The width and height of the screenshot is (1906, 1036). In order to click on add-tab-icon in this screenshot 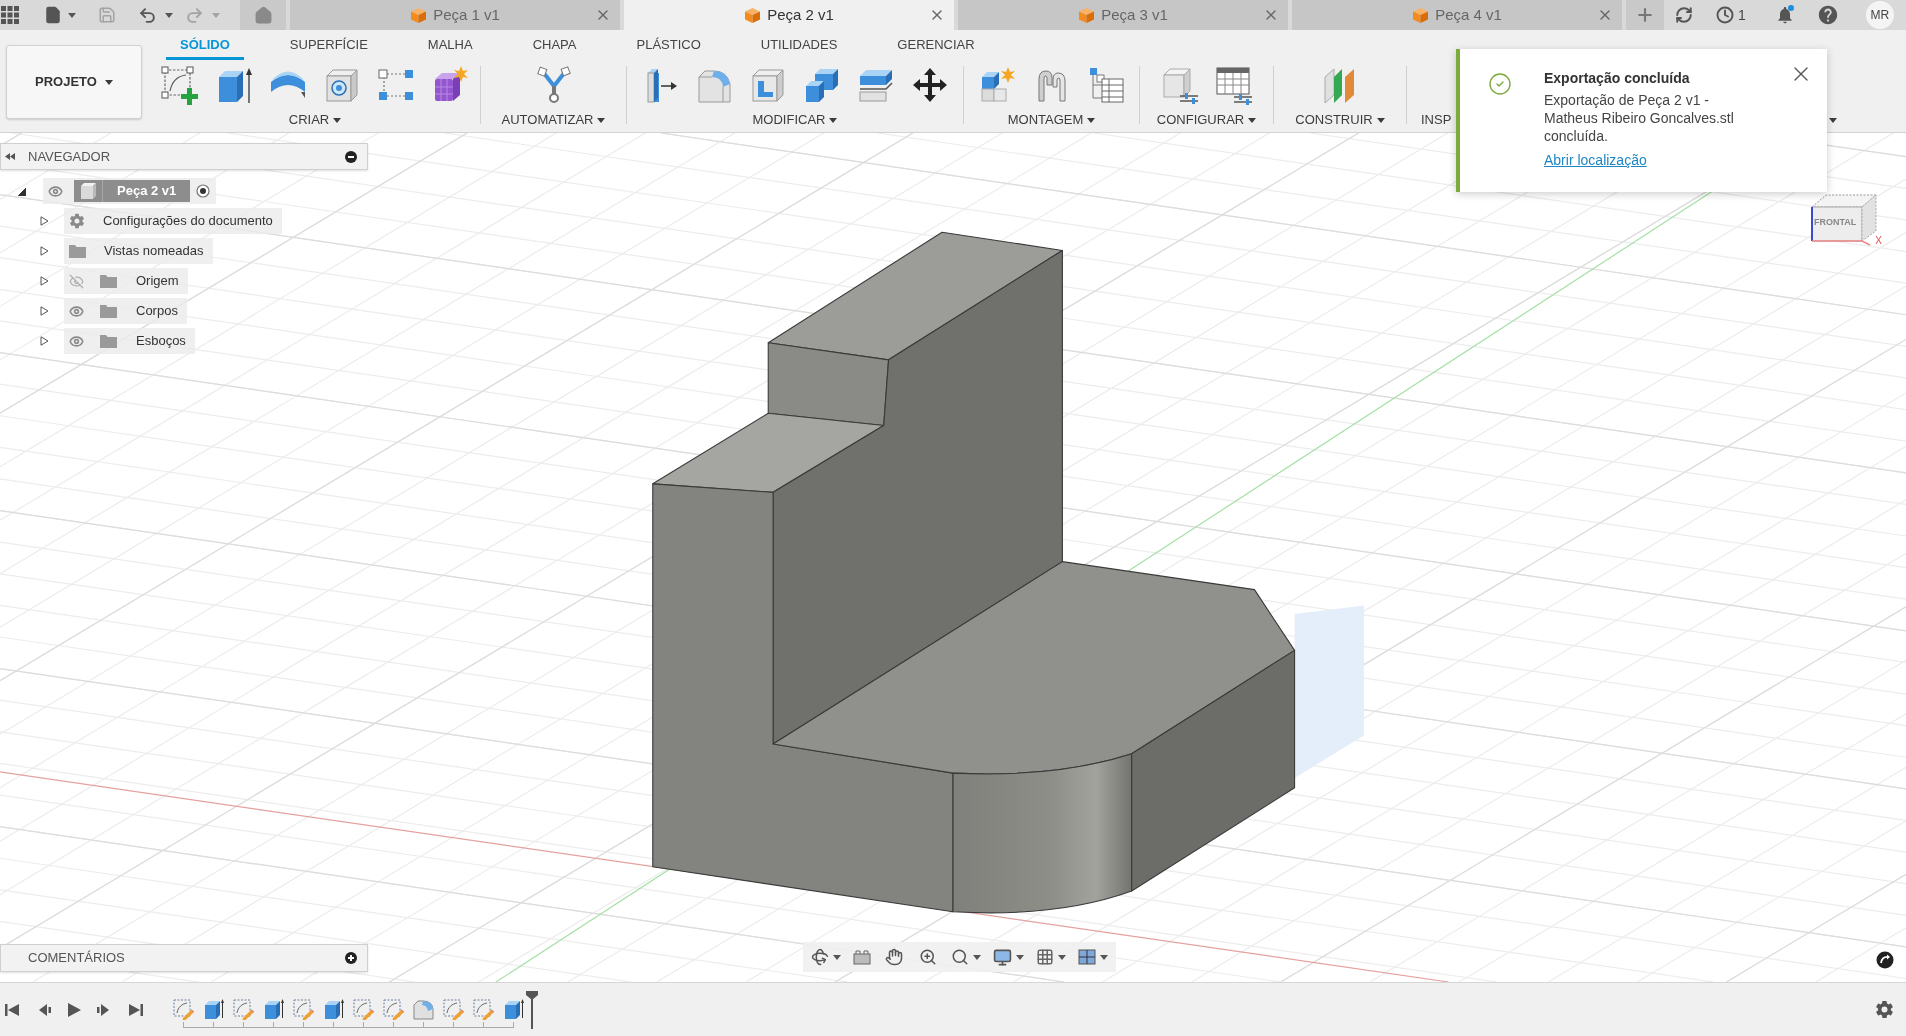, I will do `click(1645, 15)`.